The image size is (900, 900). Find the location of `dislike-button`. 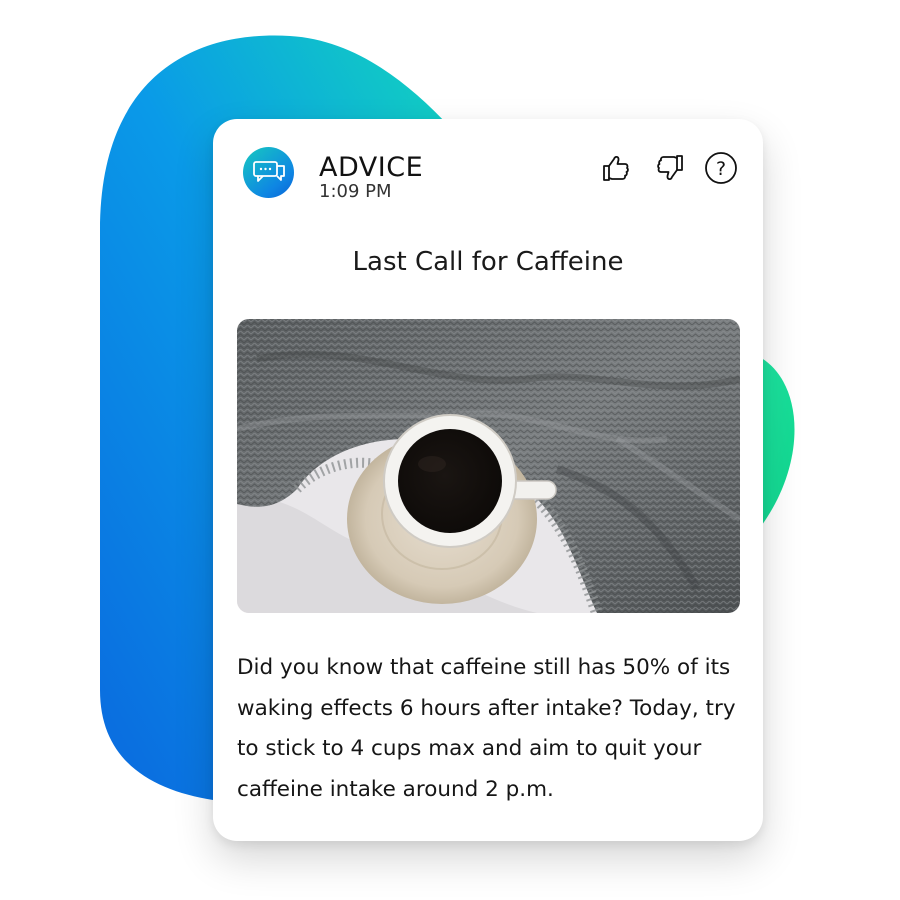

dislike-button is located at coordinates (671, 168).